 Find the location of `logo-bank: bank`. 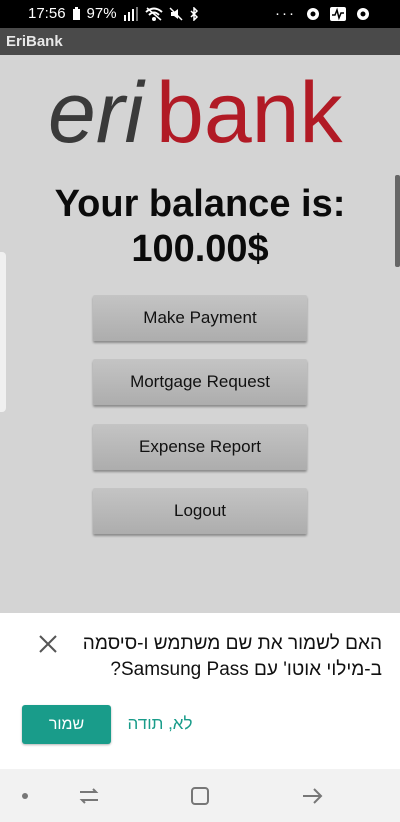

logo-bank: bank is located at coordinates (249, 115).